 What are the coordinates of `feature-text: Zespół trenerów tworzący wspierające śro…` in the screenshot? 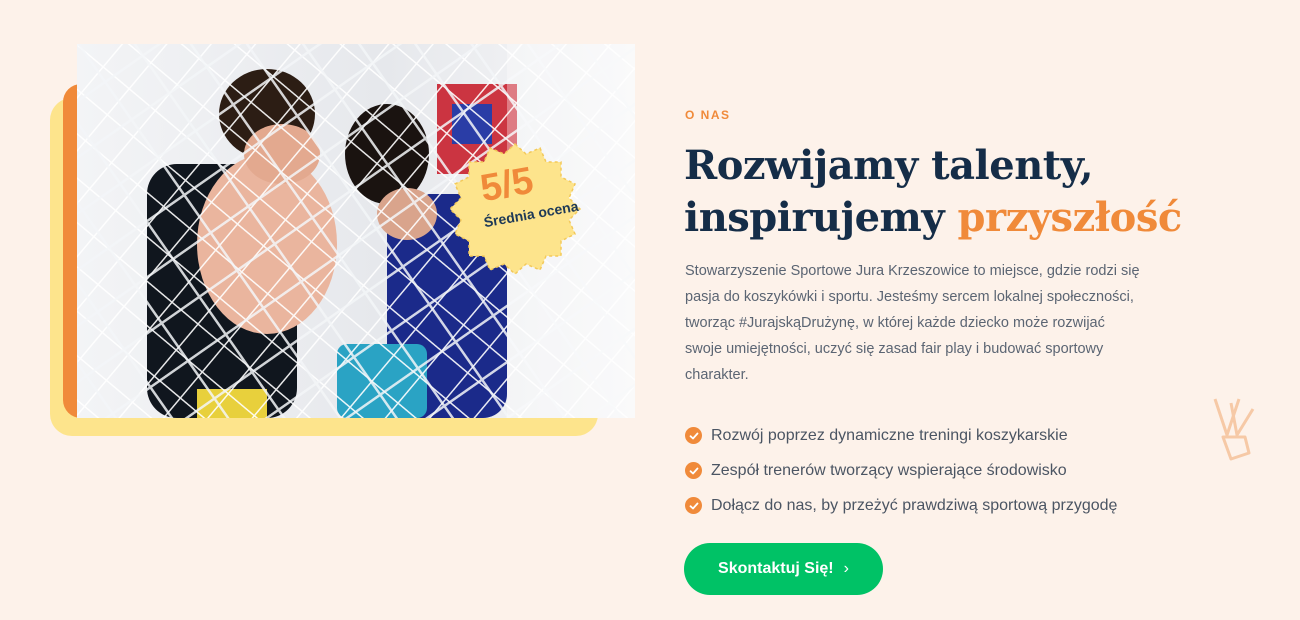 It's located at (889, 470).